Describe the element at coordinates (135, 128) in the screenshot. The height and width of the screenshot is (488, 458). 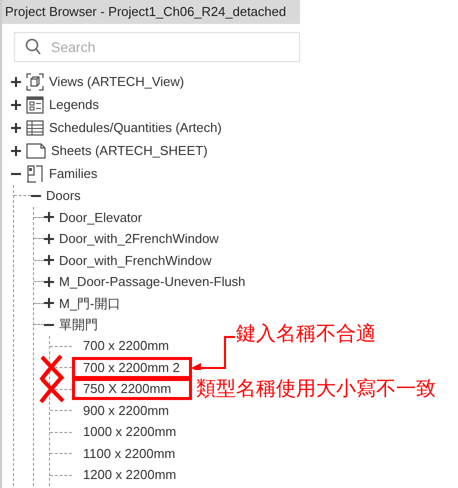
I see `tree-item: Schedules/Quantities (Artech)` at that location.